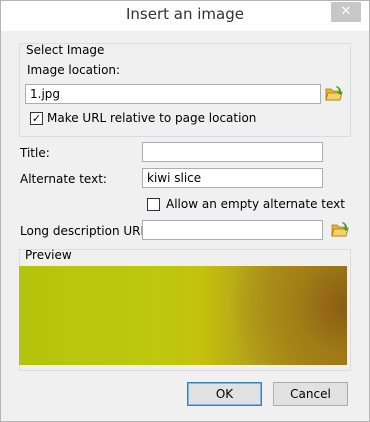 Image resolution: width=370 pixels, height=422 pixels. What do you see at coordinates (232, 230) in the screenshot?
I see `long-description-input` at bounding box center [232, 230].